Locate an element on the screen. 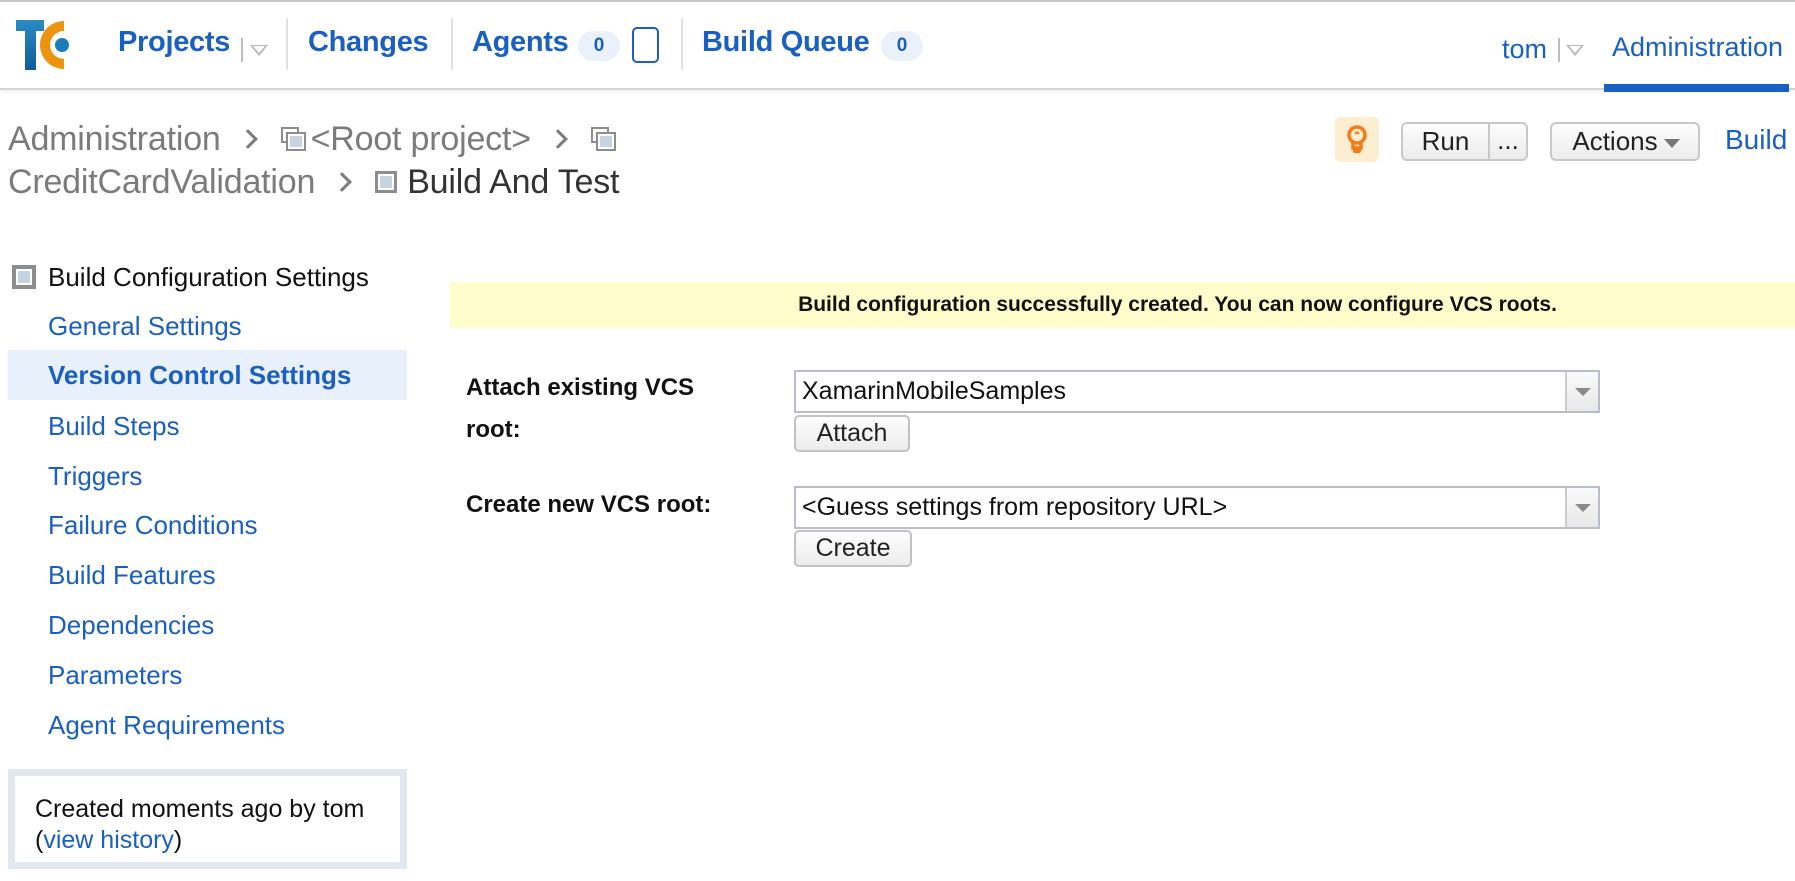  projects-separator is located at coordinates (242, 50).